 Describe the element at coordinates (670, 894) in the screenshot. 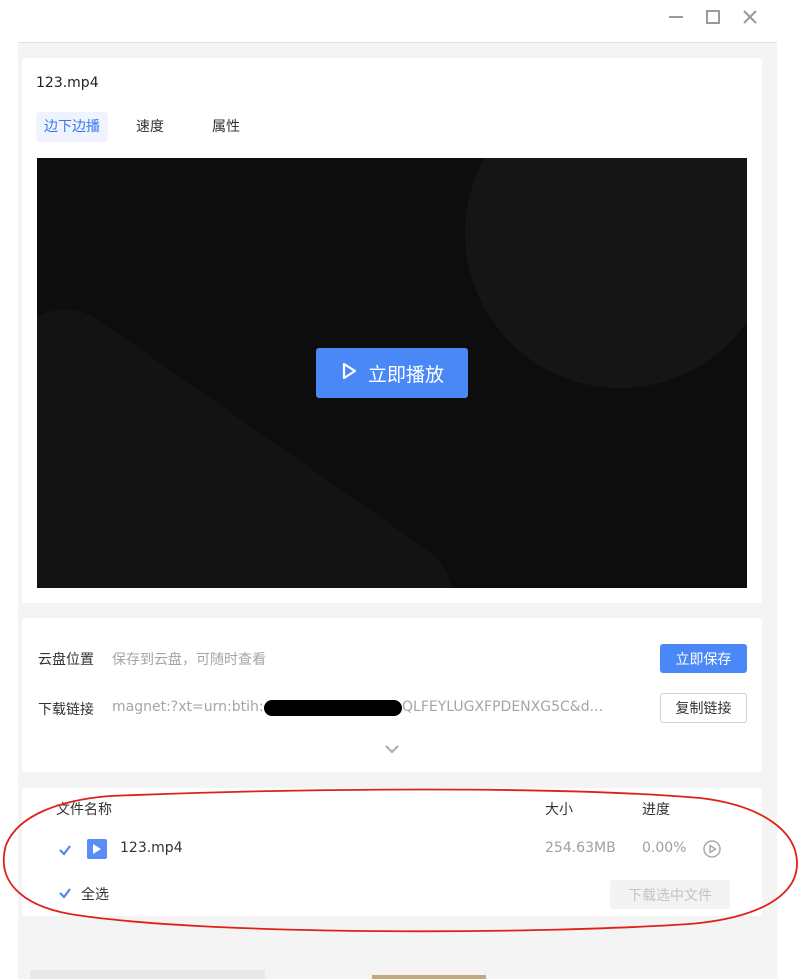

I see `download-selected-button: 下载选中文件` at that location.